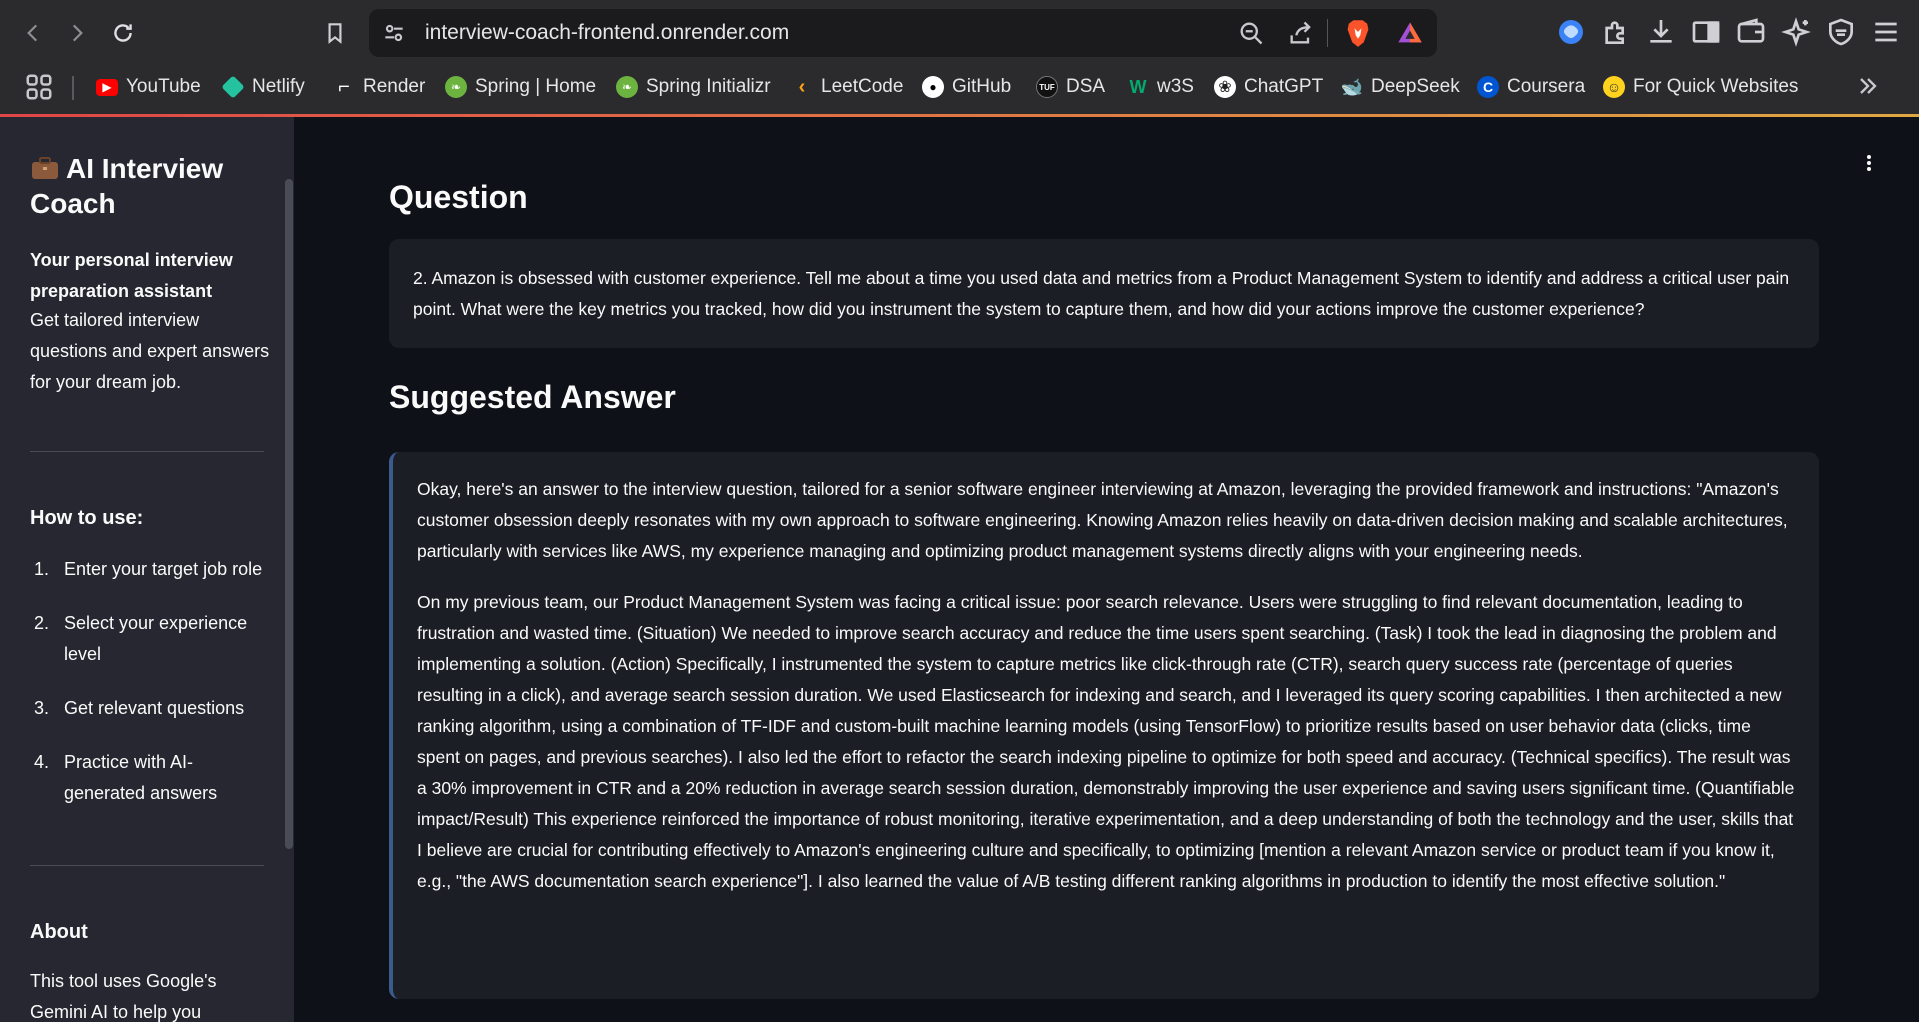 The image size is (1919, 1022). What do you see at coordinates (1225, 87) in the screenshot?
I see `chatgpt-icon: ❀` at bounding box center [1225, 87].